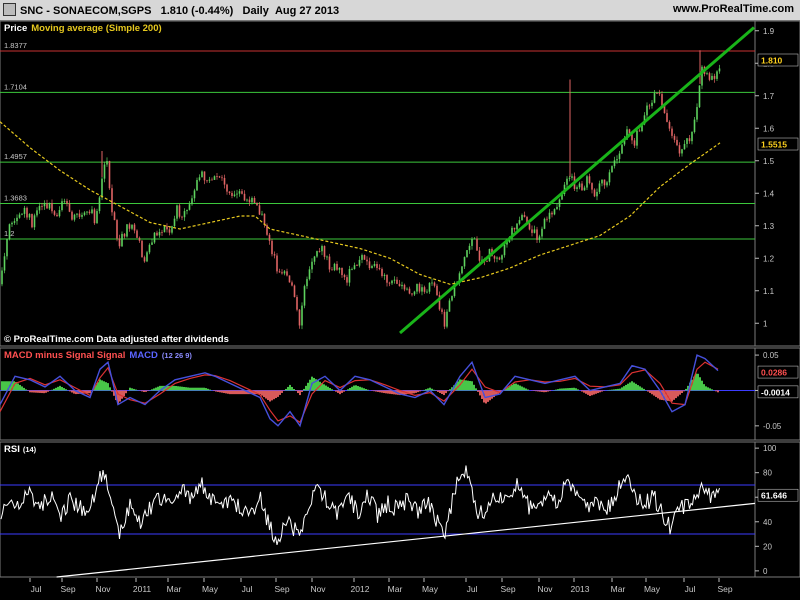 This screenshot has height=600, width=800. I want to click on price-level-label: 1.7104, so click(15, 86).